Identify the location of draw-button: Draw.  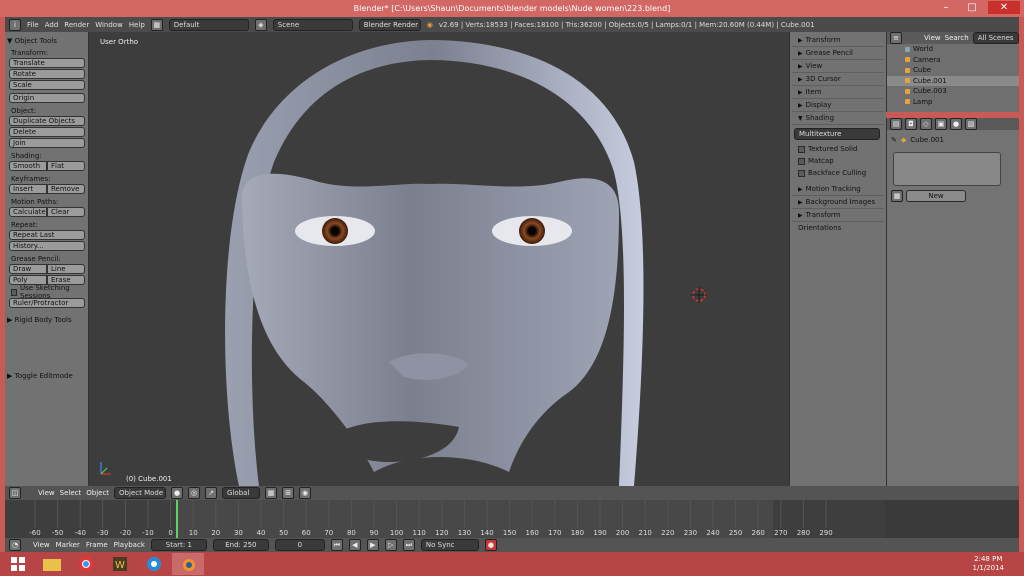
(28, 269).